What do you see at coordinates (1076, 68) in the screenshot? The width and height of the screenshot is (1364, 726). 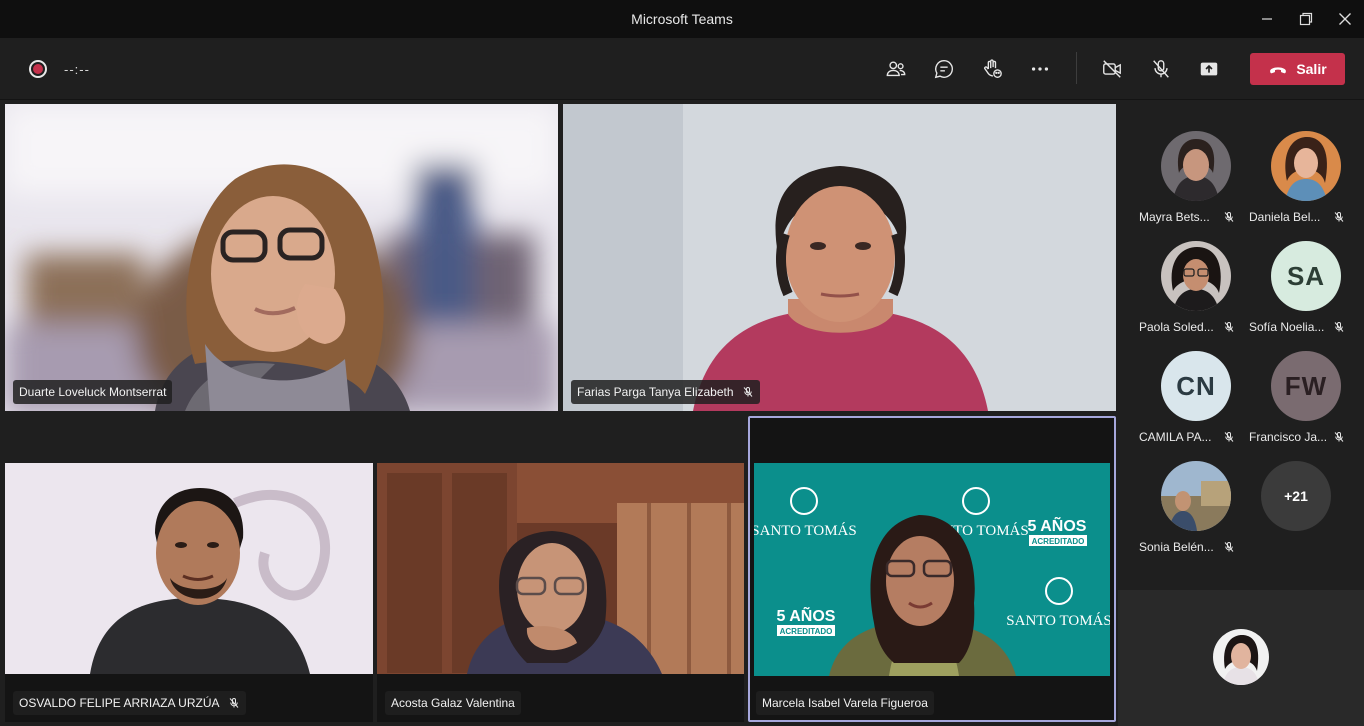 I see `toolbar-divider` at bounding box center [1076, 68].